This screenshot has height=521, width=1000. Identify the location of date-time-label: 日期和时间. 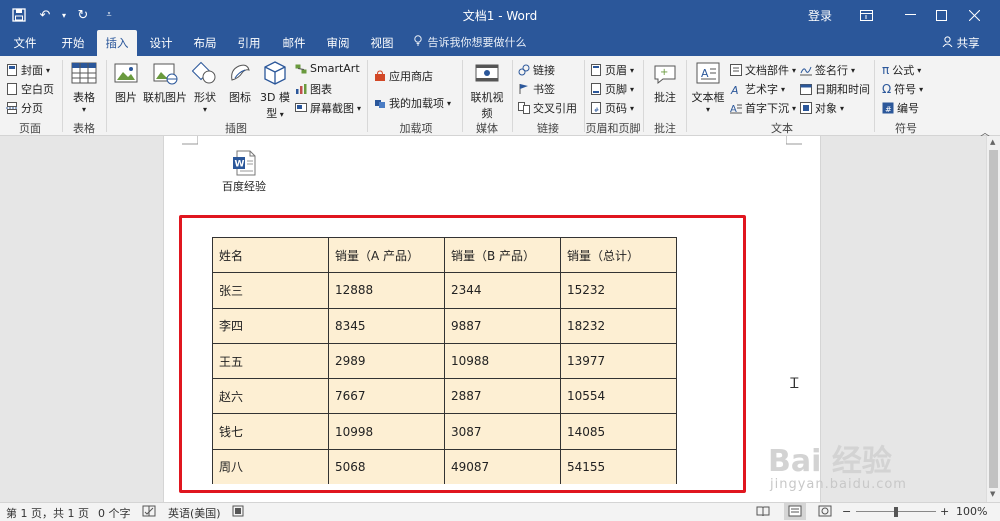
(842, 89).